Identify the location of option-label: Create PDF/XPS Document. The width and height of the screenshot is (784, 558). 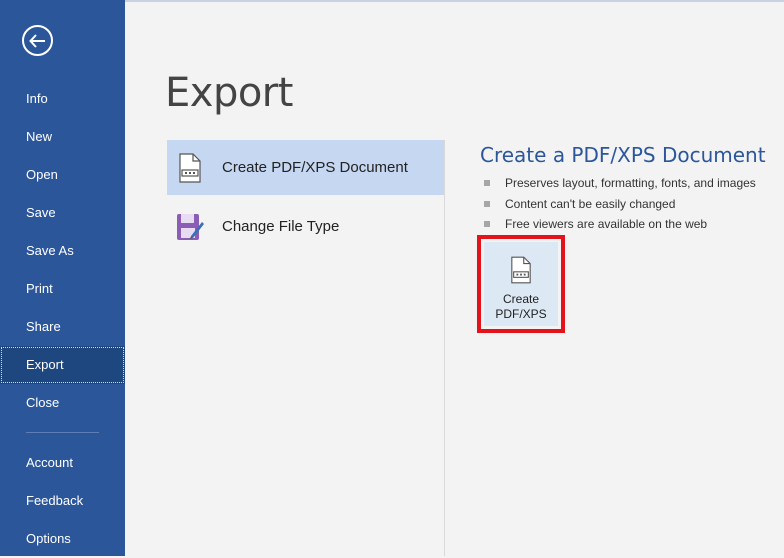
(315, 167).